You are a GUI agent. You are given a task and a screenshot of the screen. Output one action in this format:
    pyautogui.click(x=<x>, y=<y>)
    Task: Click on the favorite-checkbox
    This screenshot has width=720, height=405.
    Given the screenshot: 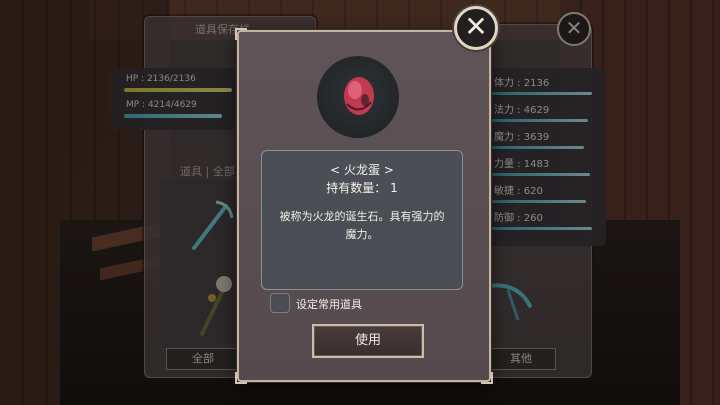 What is the action you would take?
    pyautogui.click(x=280, y=303)
    